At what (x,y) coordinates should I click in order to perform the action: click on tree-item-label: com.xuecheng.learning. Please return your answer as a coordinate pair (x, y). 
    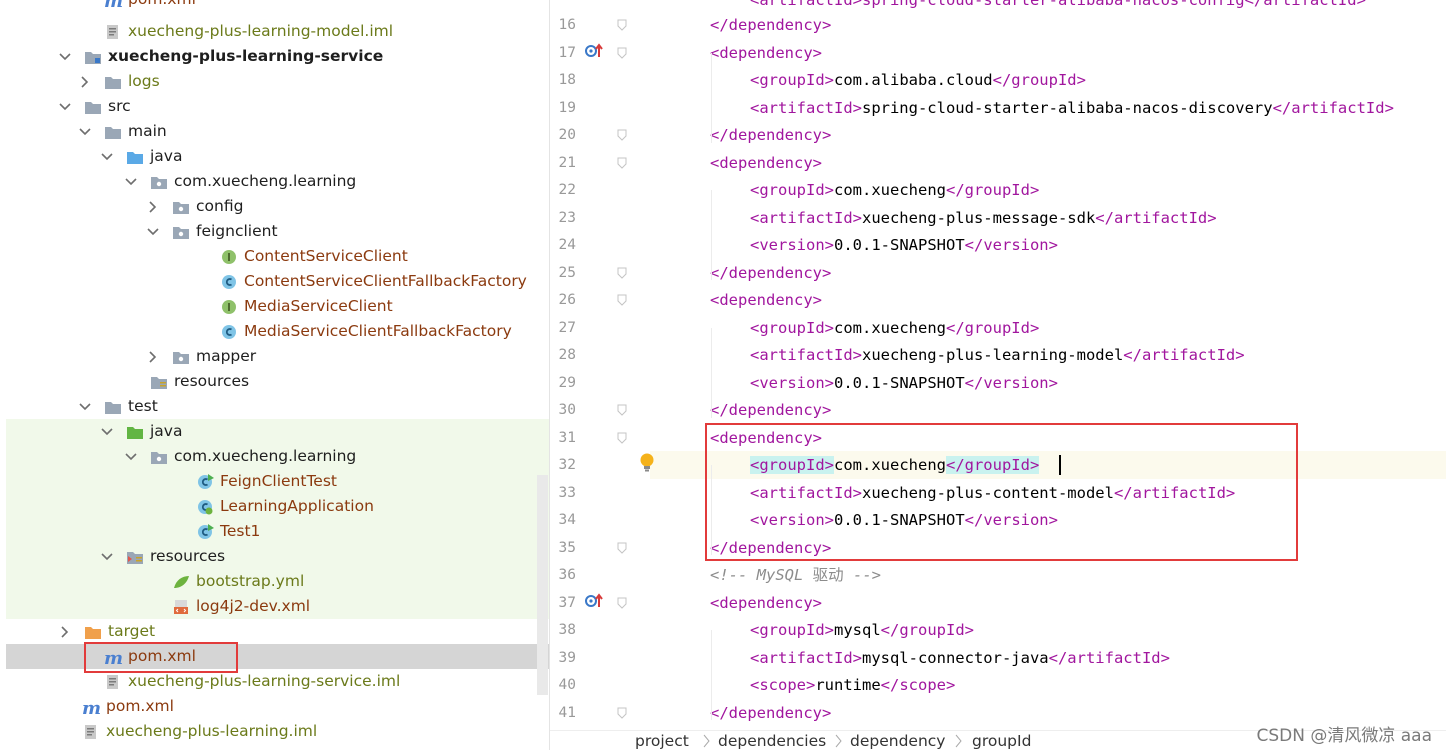
    Looking at the image, I should click on (265, 181).